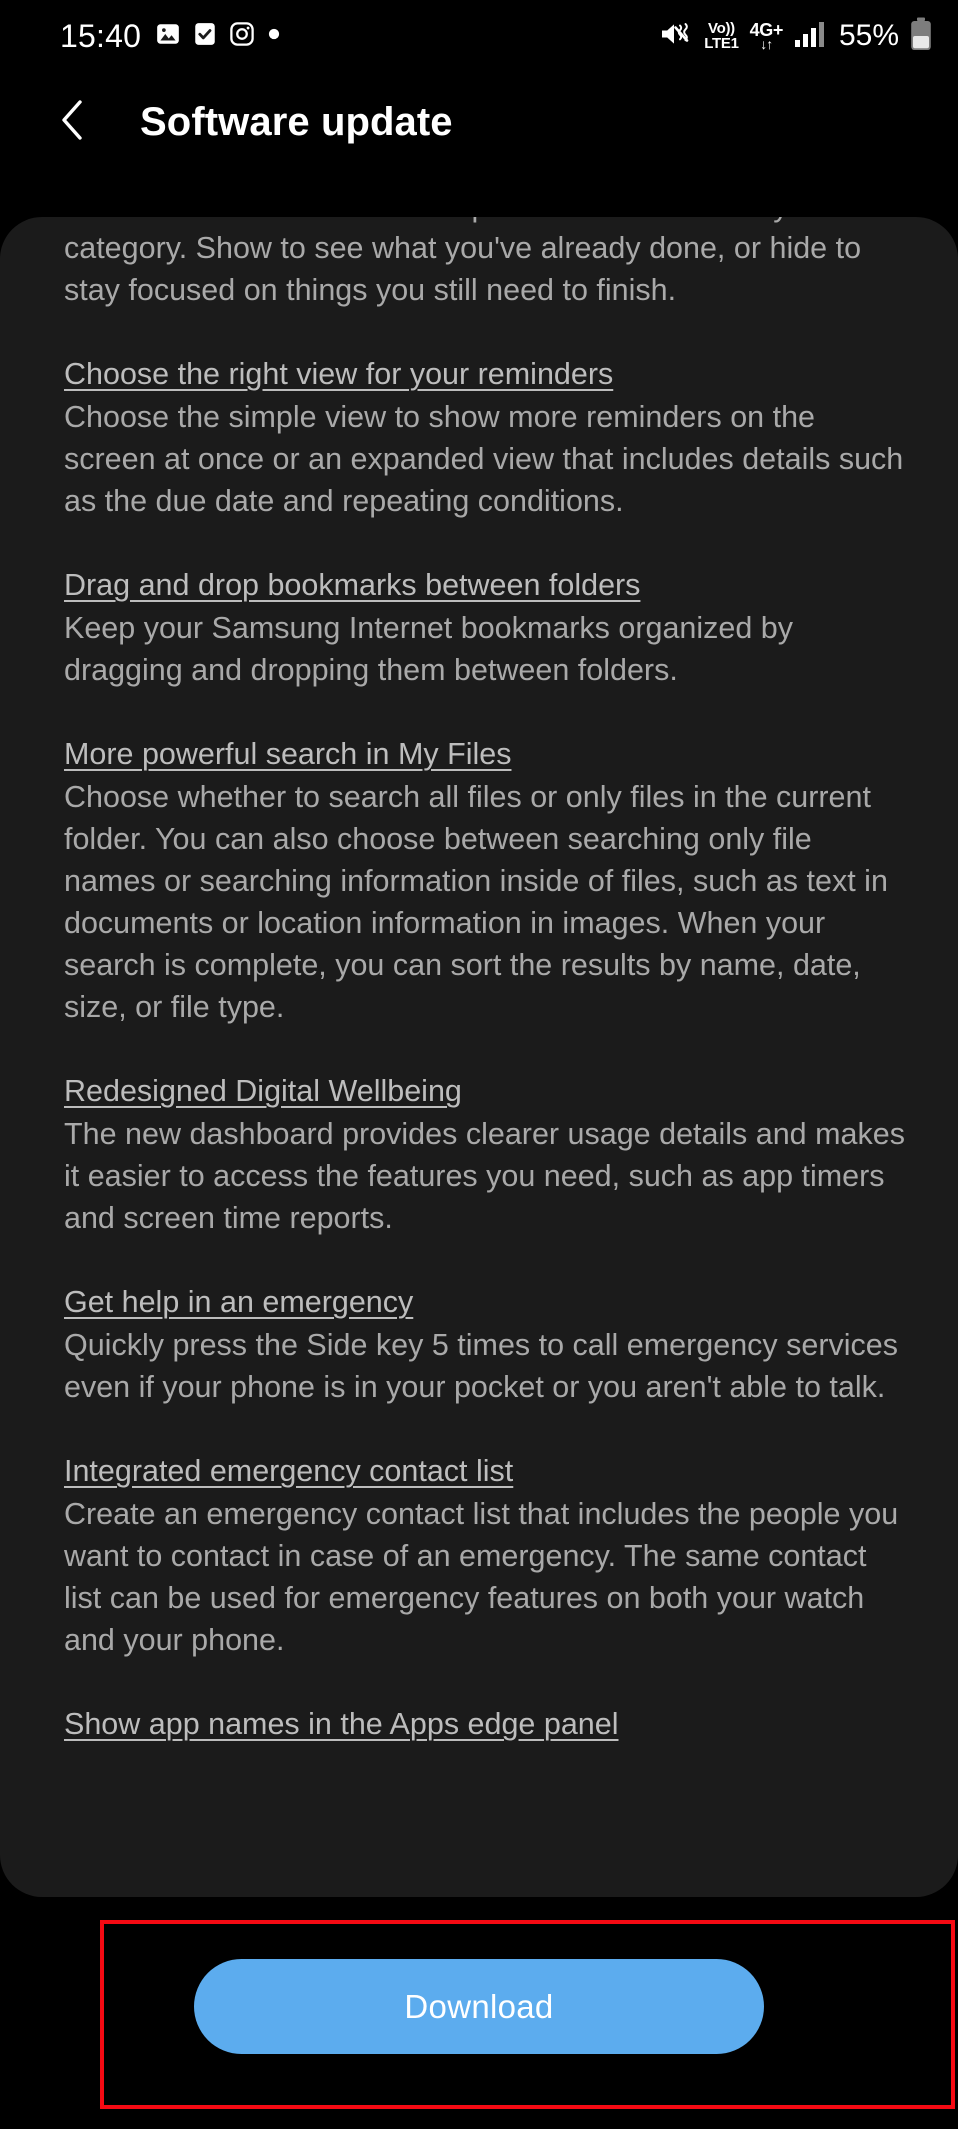 This screenshot has width=958, height=2129. What do you see at coordinates (296, 121) in the screenshot?
I see `page-title: Software update` at bounding box center [296, 121].